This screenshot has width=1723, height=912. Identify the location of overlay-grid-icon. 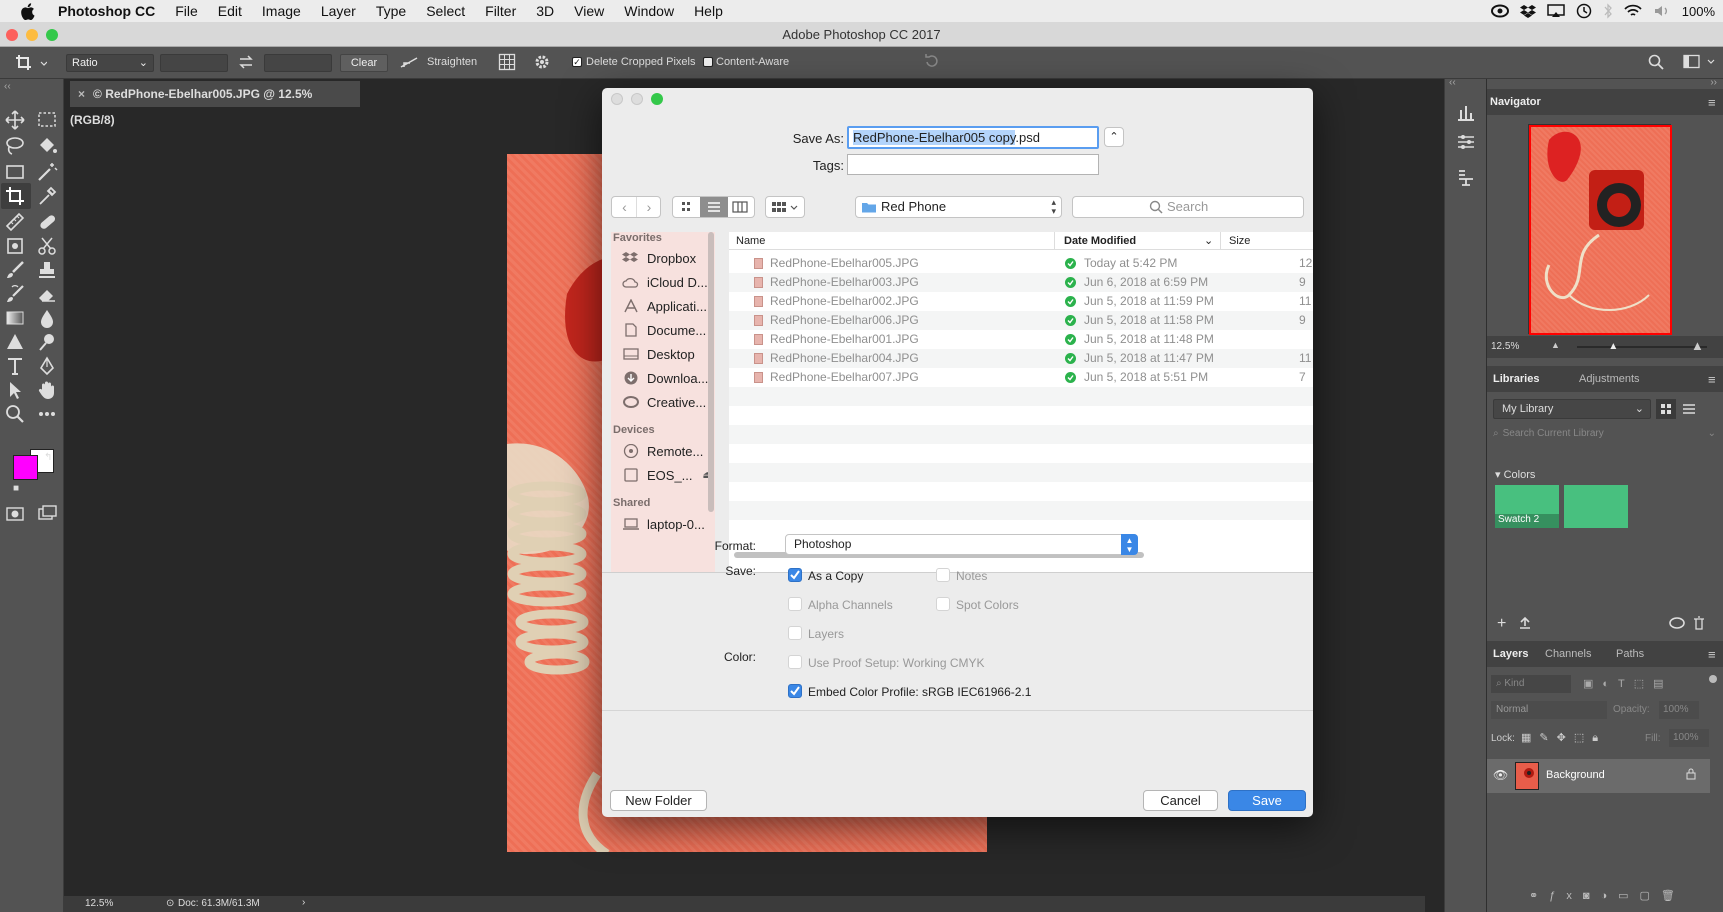
(507, 62).